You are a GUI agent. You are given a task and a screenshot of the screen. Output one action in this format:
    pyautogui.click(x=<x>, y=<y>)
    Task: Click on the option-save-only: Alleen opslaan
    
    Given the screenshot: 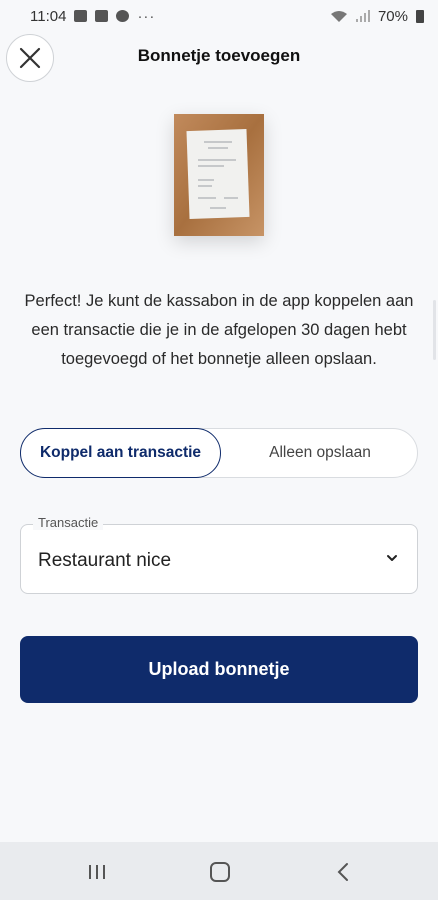 What is the action you would take?
    pyautogui.click(x=320, y=453)
    